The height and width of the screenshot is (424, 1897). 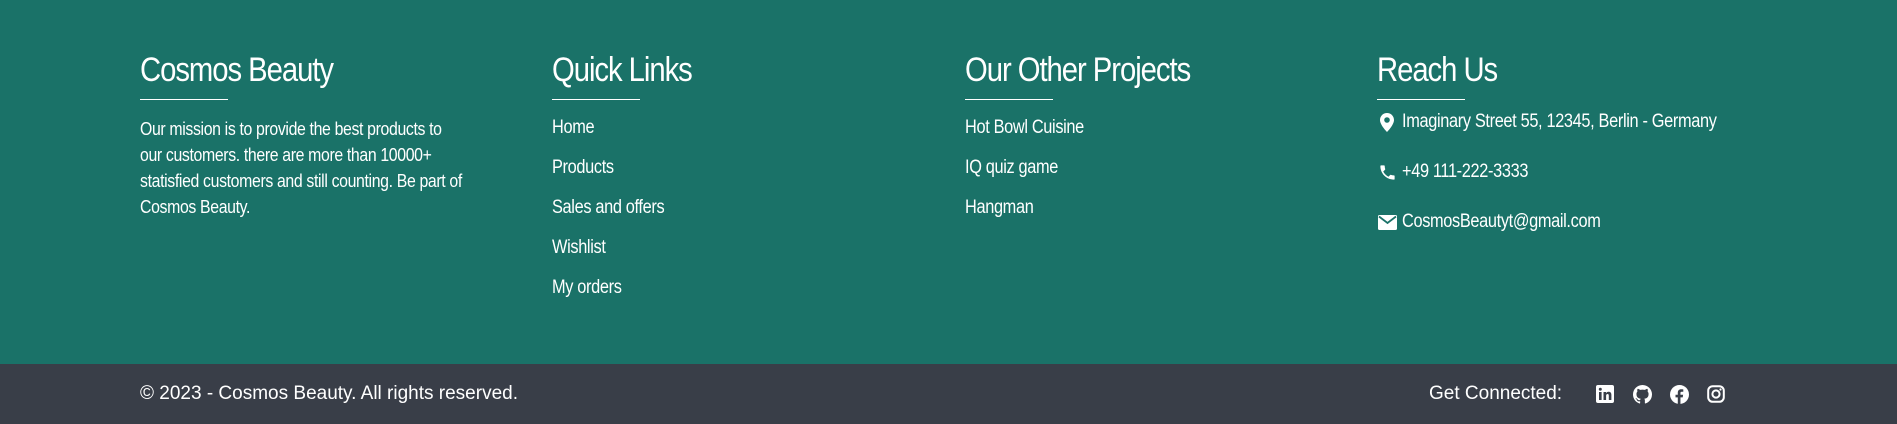 What do you see at coordinates (1128, 208) in the screenshot?
I see `link-hangman: Hangman` at bounding box center [1128, 208].